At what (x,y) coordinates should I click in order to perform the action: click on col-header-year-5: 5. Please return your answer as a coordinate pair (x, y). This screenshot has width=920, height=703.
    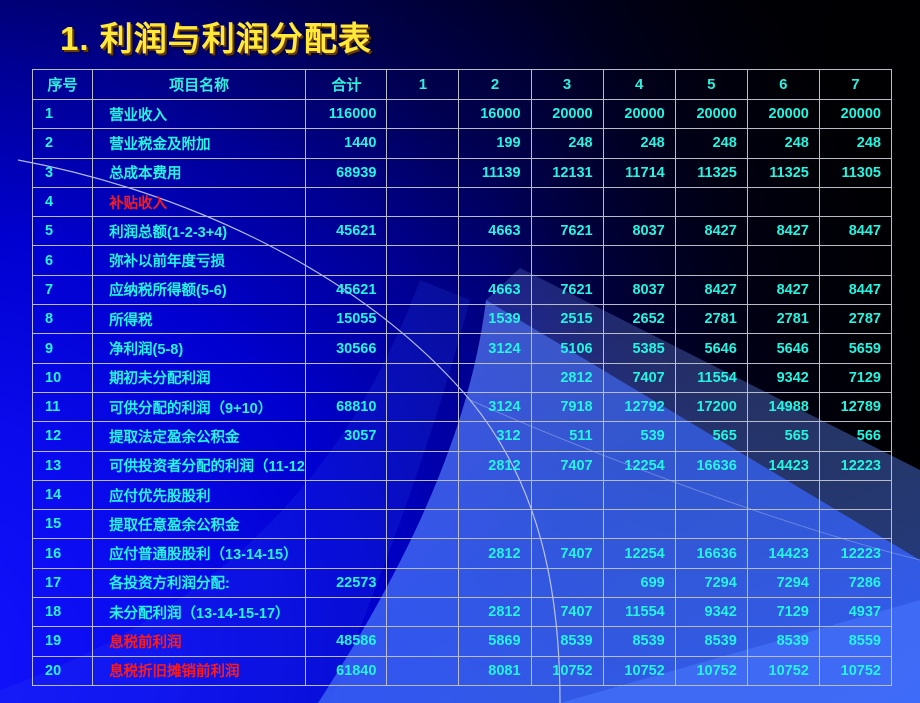
    Looking at the image, I should click on (711, 84).